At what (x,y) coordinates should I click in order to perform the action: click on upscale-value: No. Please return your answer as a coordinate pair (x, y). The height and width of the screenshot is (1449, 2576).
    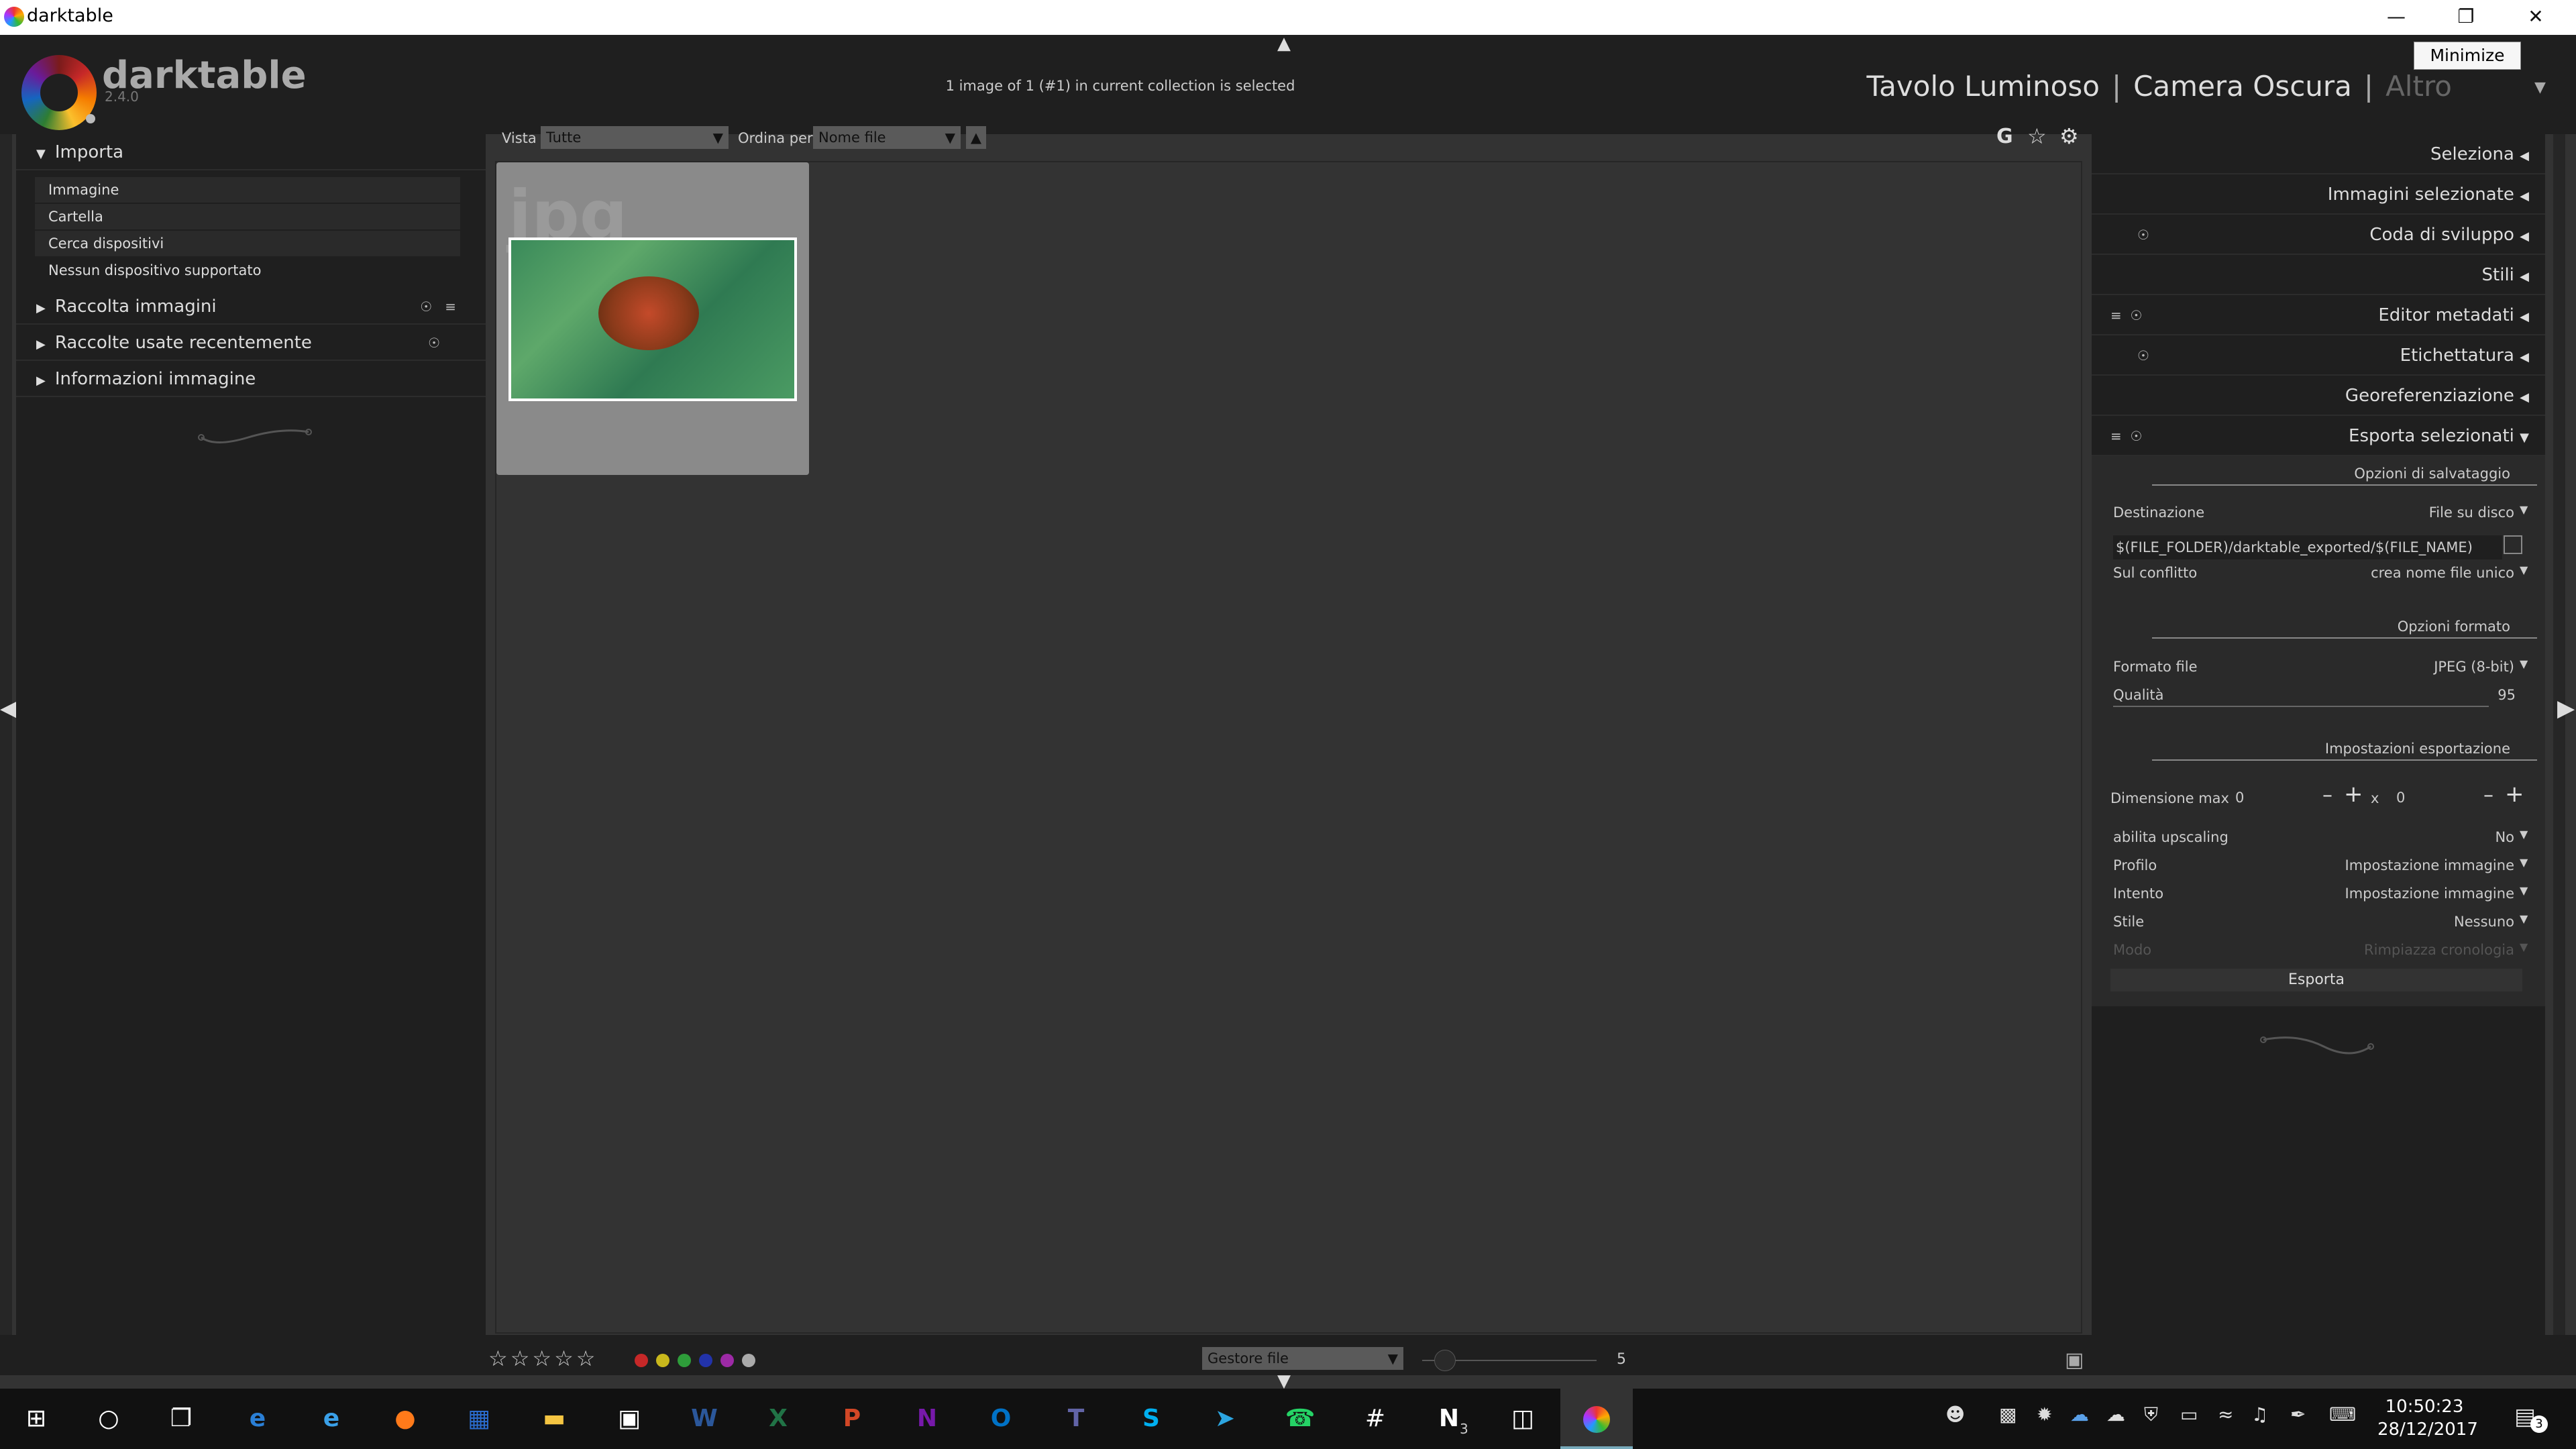
    Looking at the image, I should click on (2403, 837).